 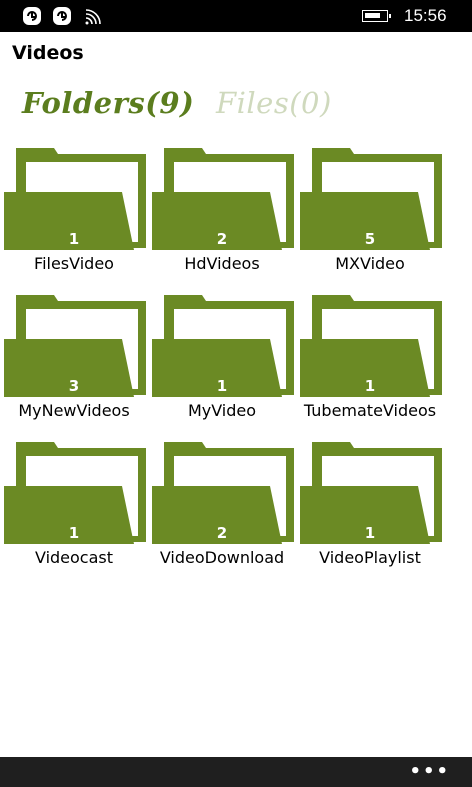 I want to click on folder-item: 1 MyVideo, so click(x=222, y=358).